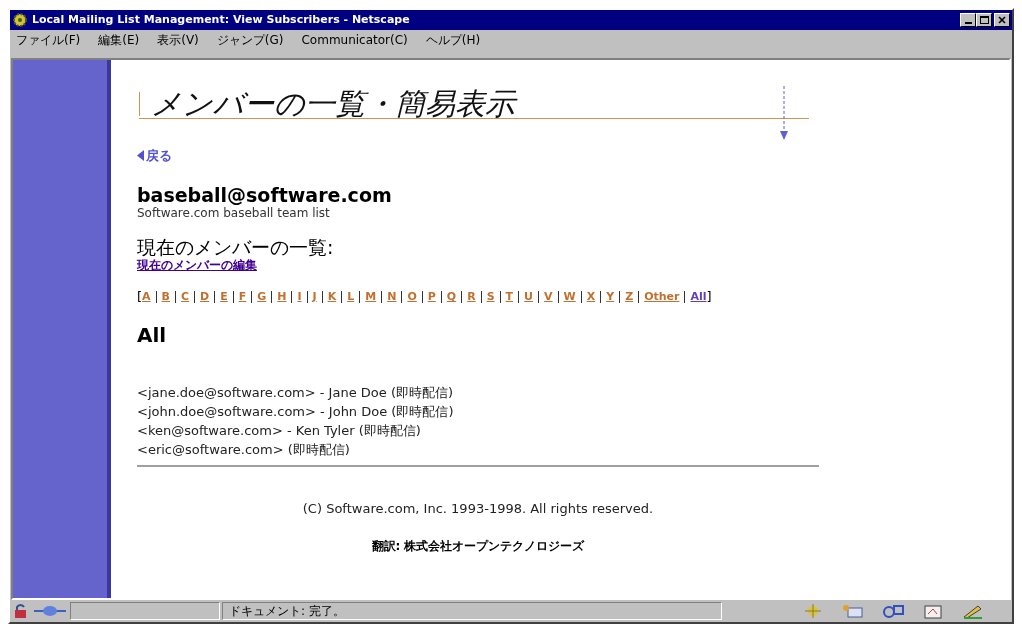 The image size is (1022, 627). What do you see at coordinates (296, 393) in the screenshot?
I see `subscriber-entry: <jane.doe@software.com> - Jane Doe (即時配信)` at bounding box center [296, 393].